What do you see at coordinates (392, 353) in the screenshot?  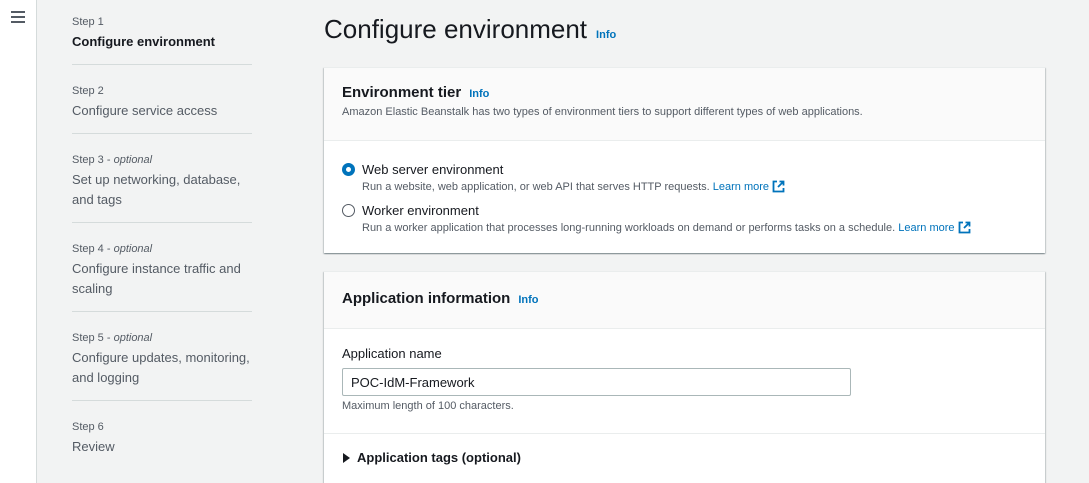 I see `application-name-label: Application name` at bounding box center [392, 353].